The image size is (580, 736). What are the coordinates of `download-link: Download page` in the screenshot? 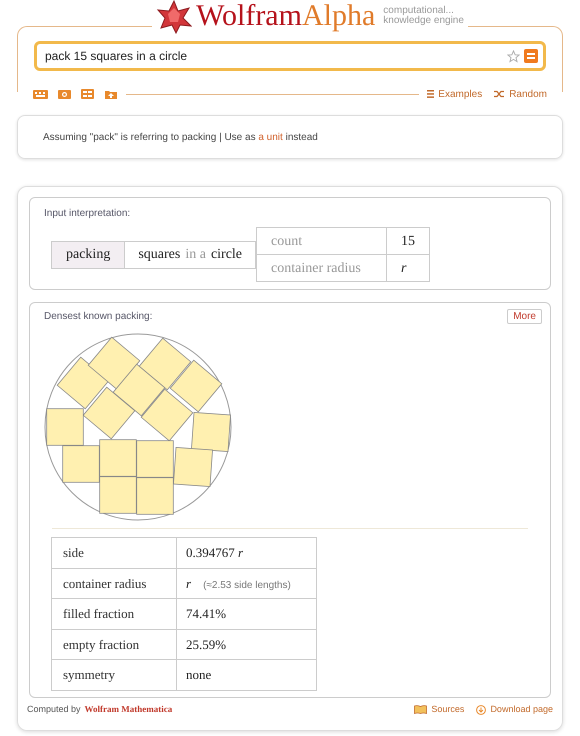 It's located at (514, 709).